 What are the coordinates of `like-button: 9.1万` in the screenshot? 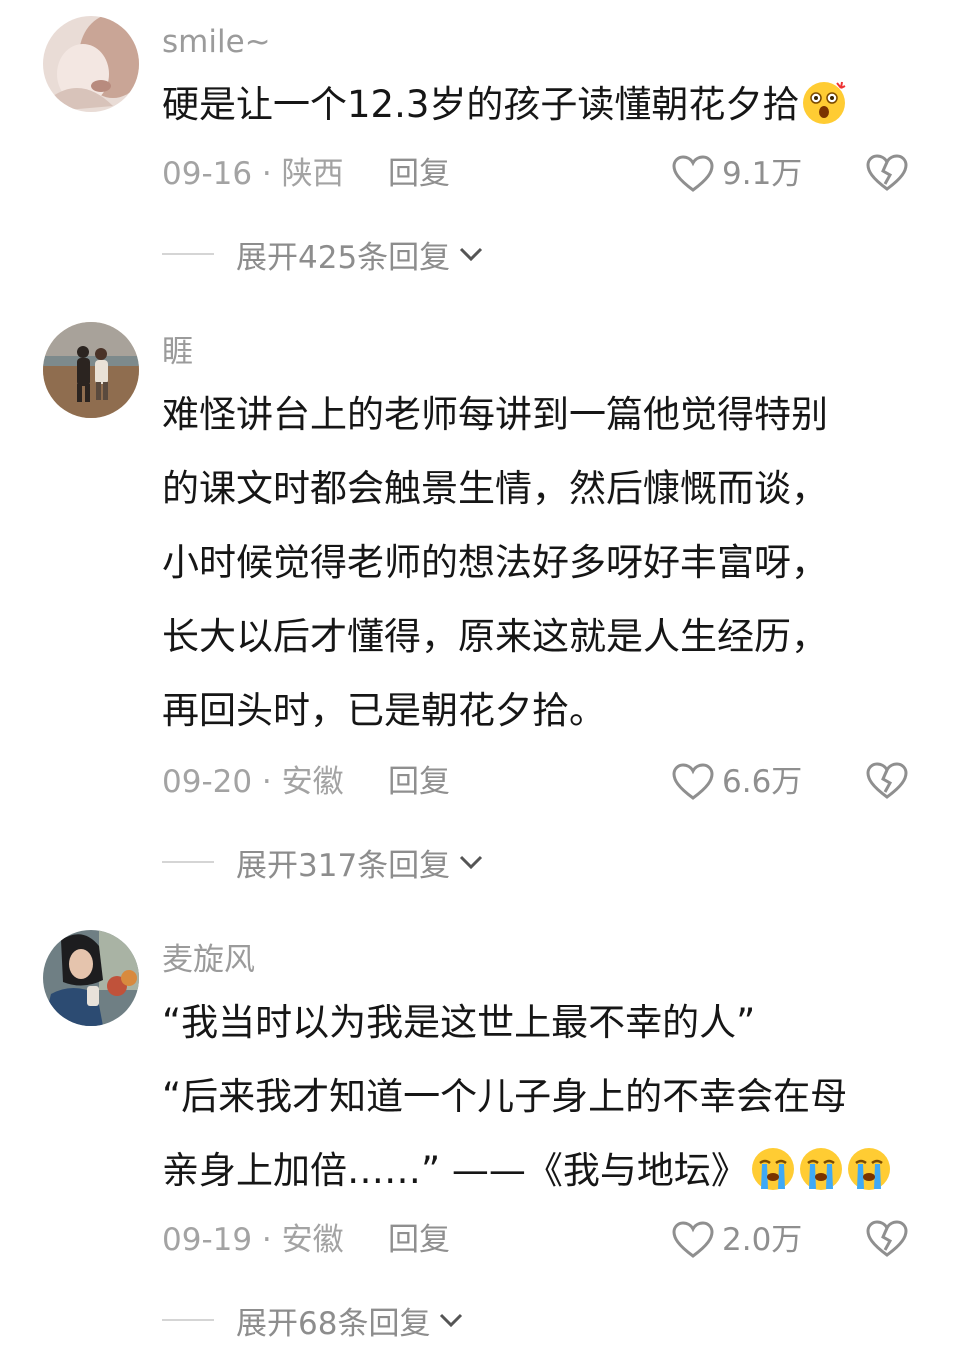 It's located at (737, 174).